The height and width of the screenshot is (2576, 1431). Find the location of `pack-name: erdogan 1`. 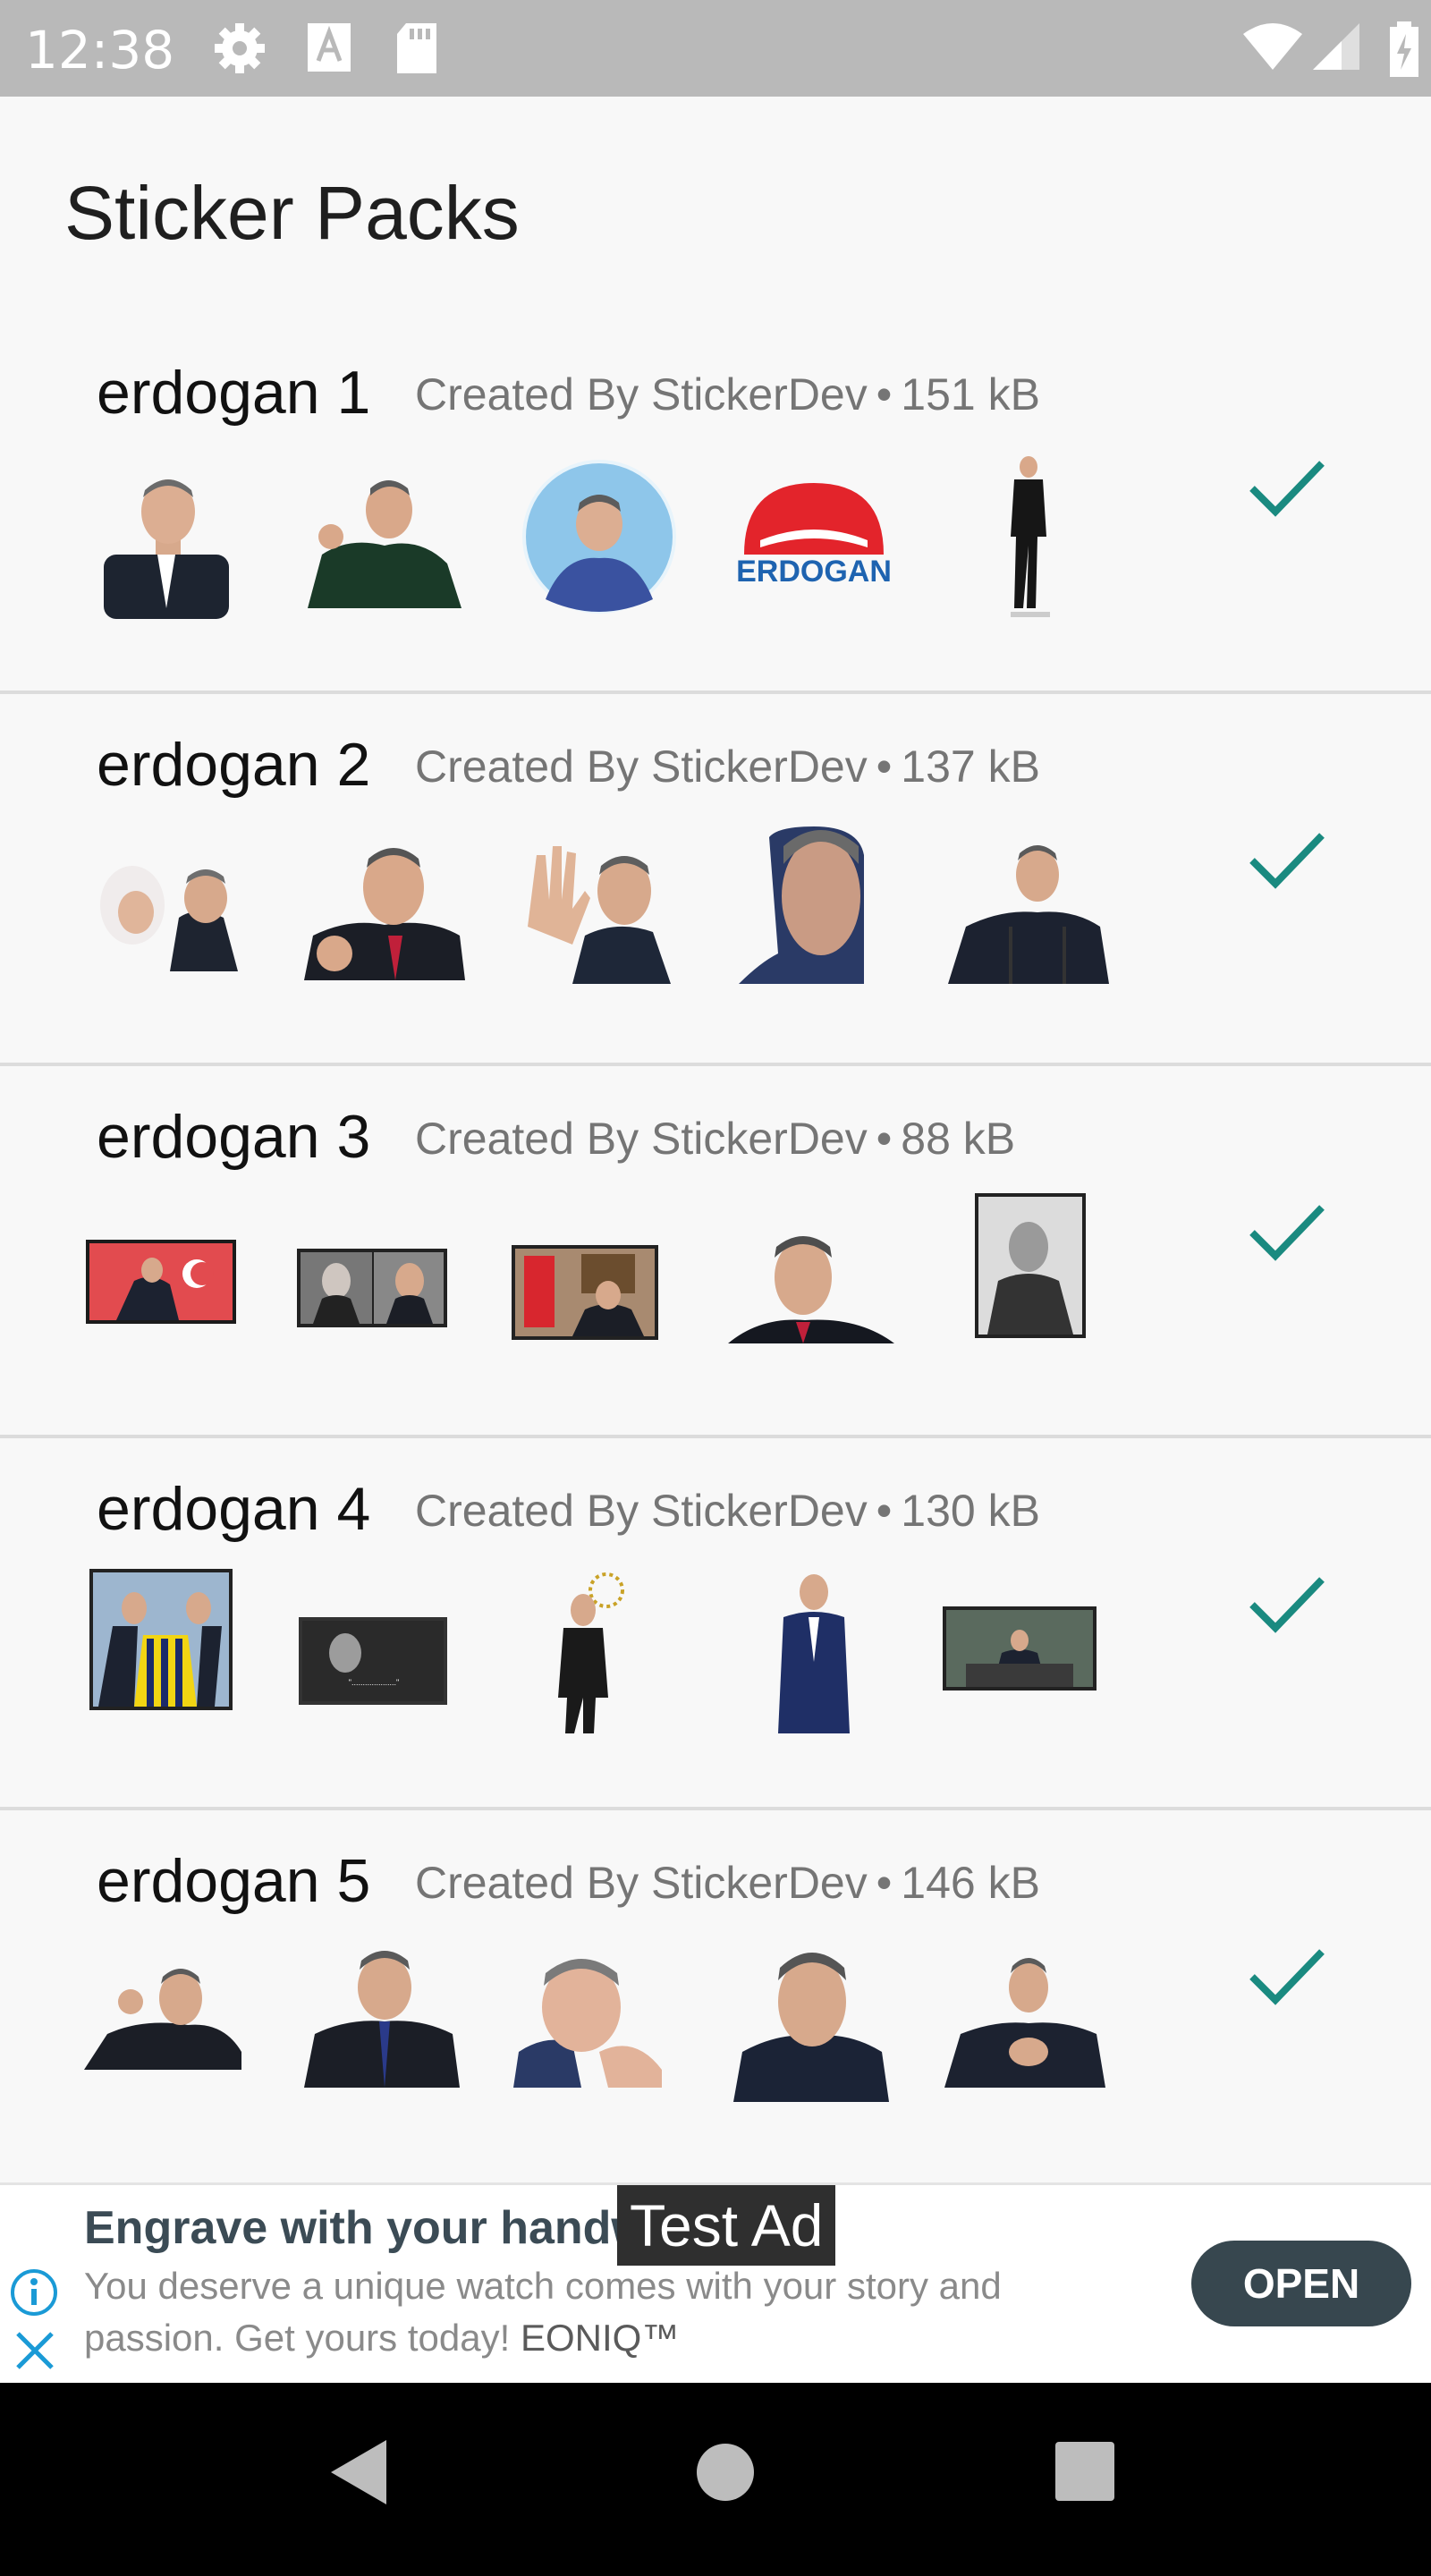

pack-name: erdogan 1 is located at coordinates (234, 393).